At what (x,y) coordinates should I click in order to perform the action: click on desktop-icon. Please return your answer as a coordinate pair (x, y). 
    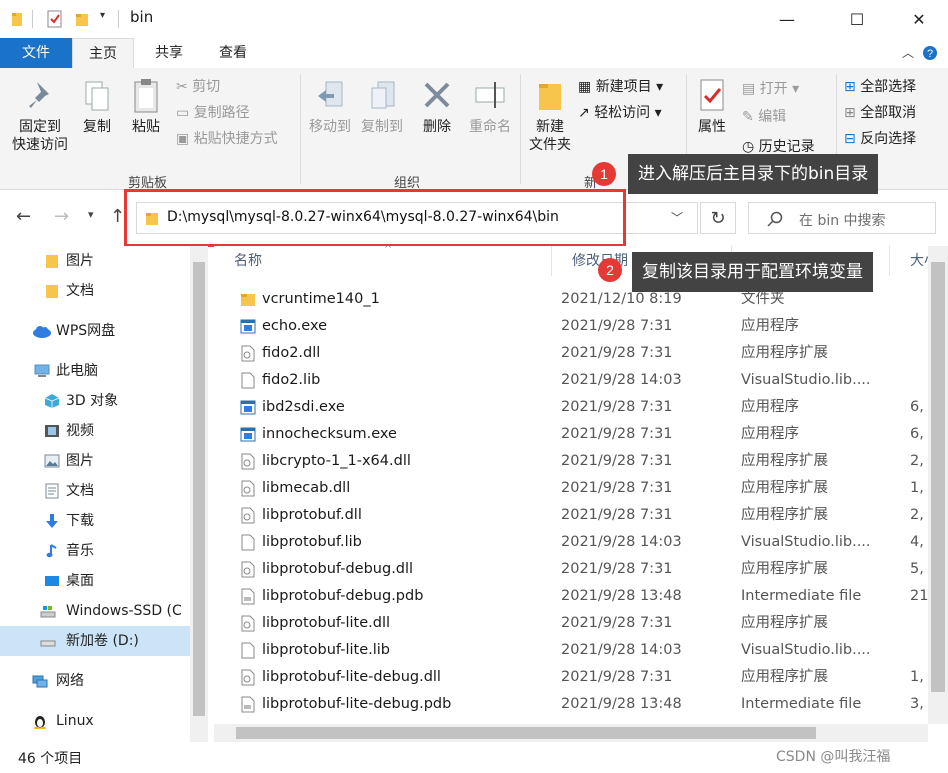
    Looking at the image, I should click on (52, 581).